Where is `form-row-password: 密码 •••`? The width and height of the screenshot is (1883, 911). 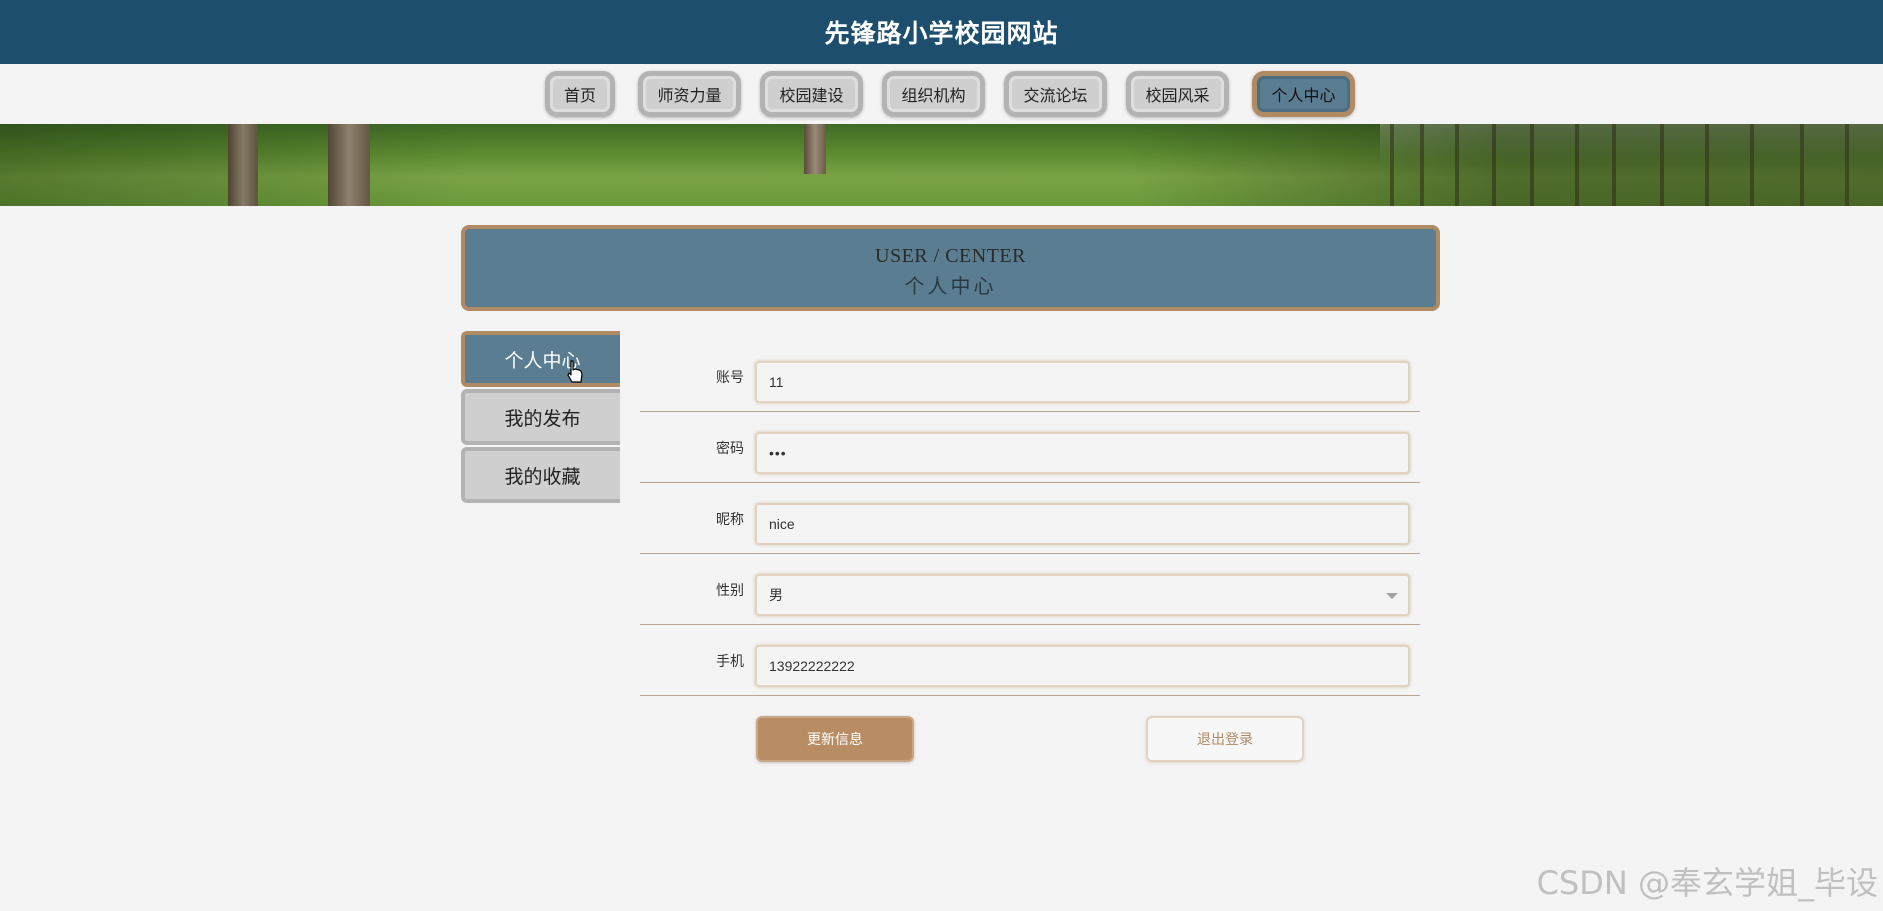 form-row-password: 密码 ••• is located at coordinates (1030, 447).